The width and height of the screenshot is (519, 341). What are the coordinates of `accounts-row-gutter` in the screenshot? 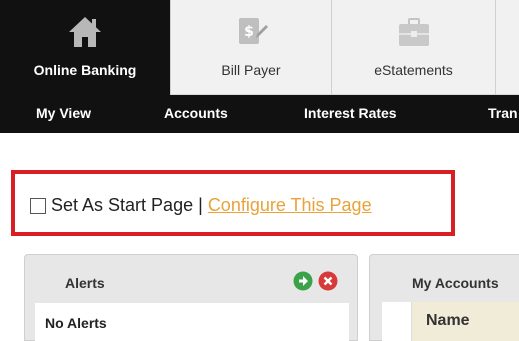 It's located at (397, 321).